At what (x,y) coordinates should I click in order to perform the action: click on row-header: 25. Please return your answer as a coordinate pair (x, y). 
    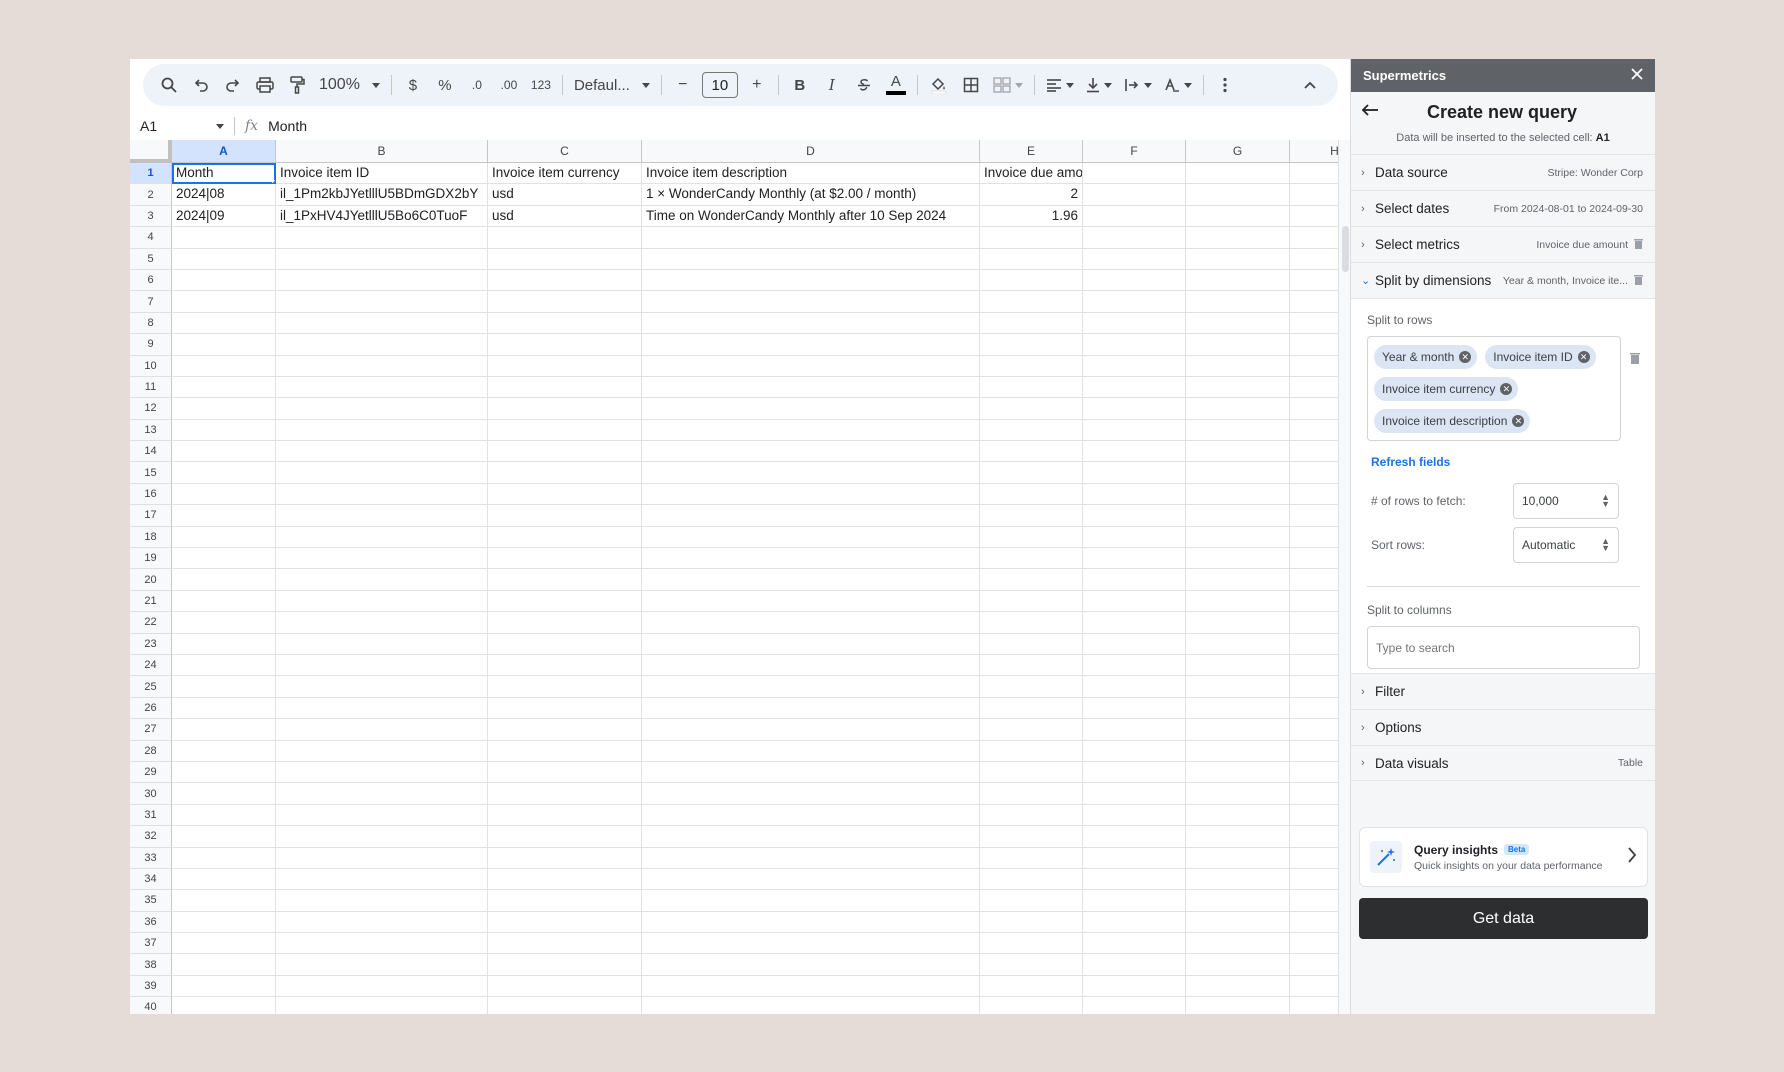
    Looking at the image, I should click on (151, 687).